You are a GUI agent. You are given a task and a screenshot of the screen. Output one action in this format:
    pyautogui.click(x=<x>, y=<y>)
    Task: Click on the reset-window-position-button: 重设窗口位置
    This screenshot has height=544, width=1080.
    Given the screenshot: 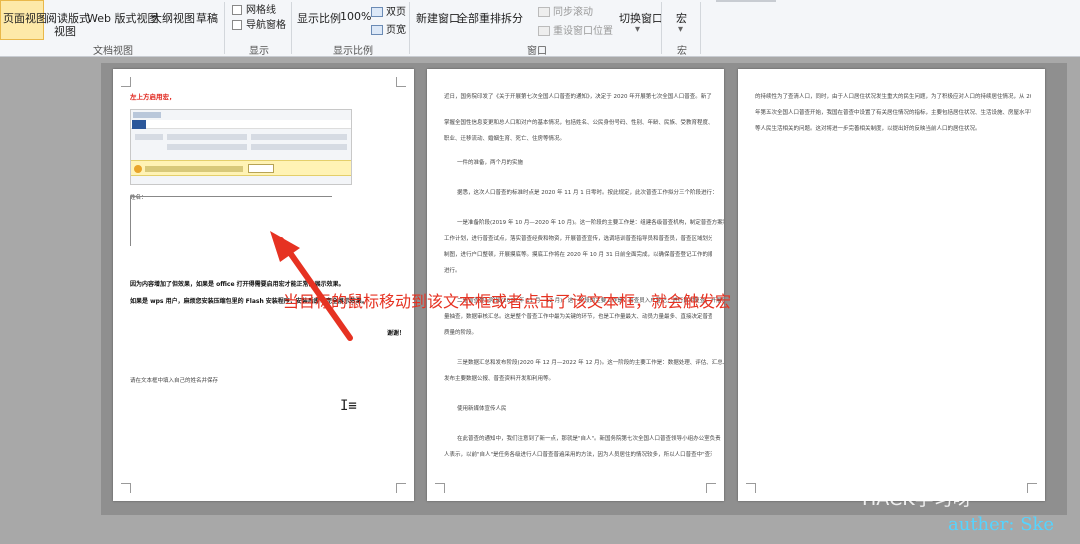 What is the action you would take?
    pyautogui.click(x=575, y=29)
    